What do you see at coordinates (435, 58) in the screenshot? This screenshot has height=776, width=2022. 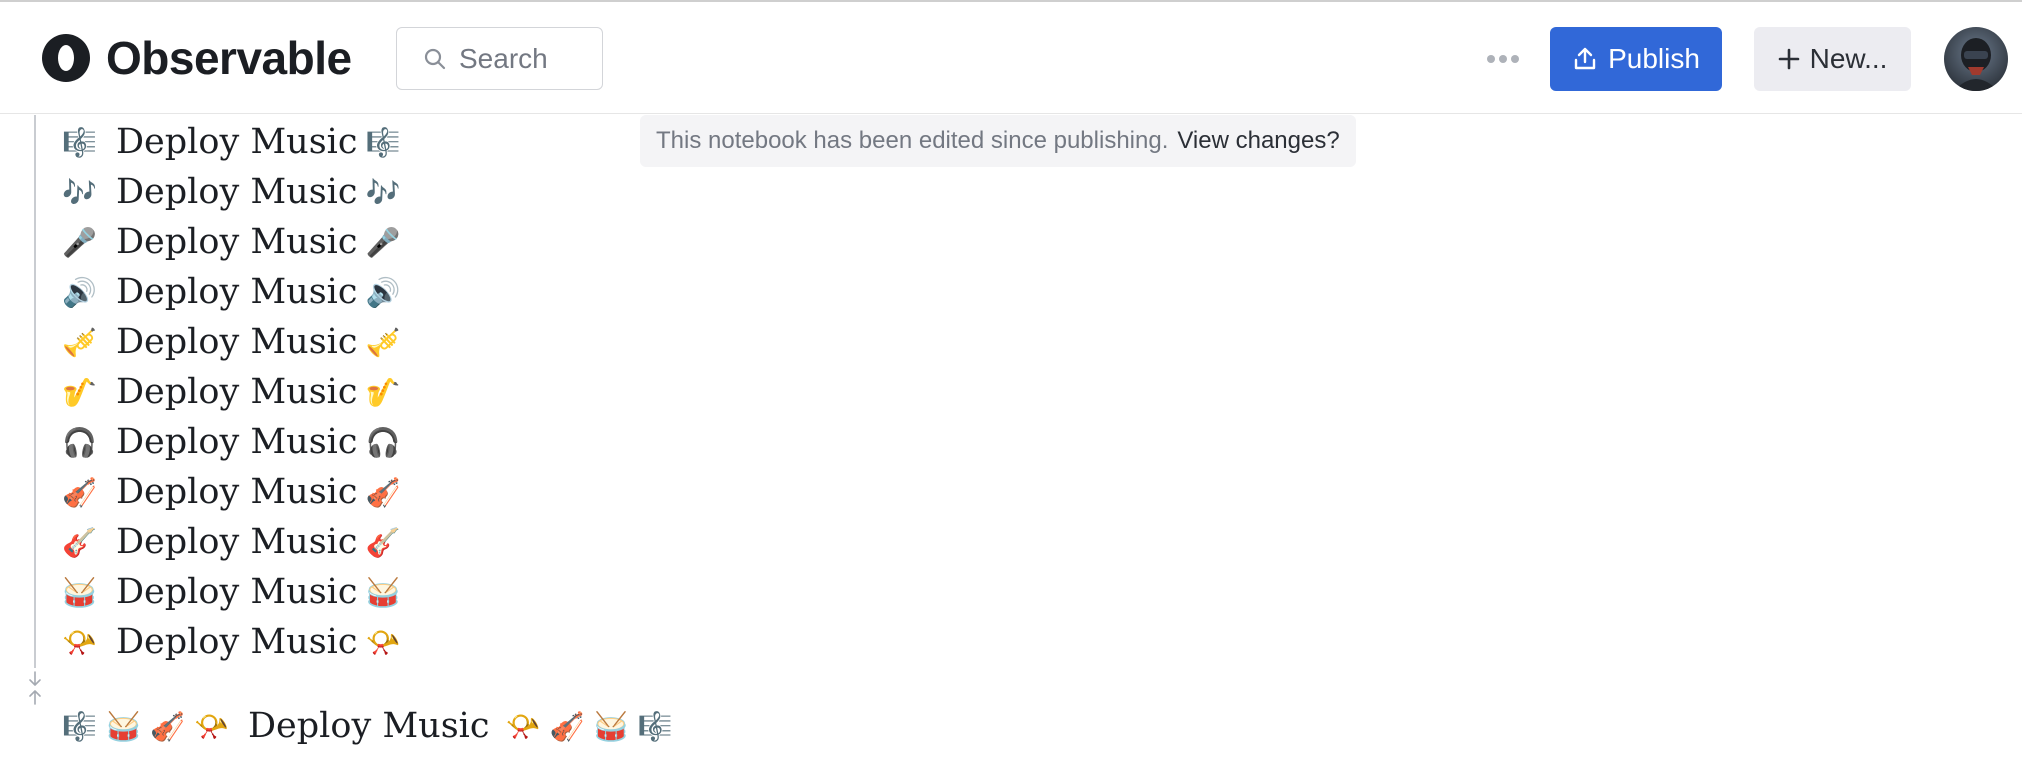 I see `search-icon` at bounding box center [435, 58].